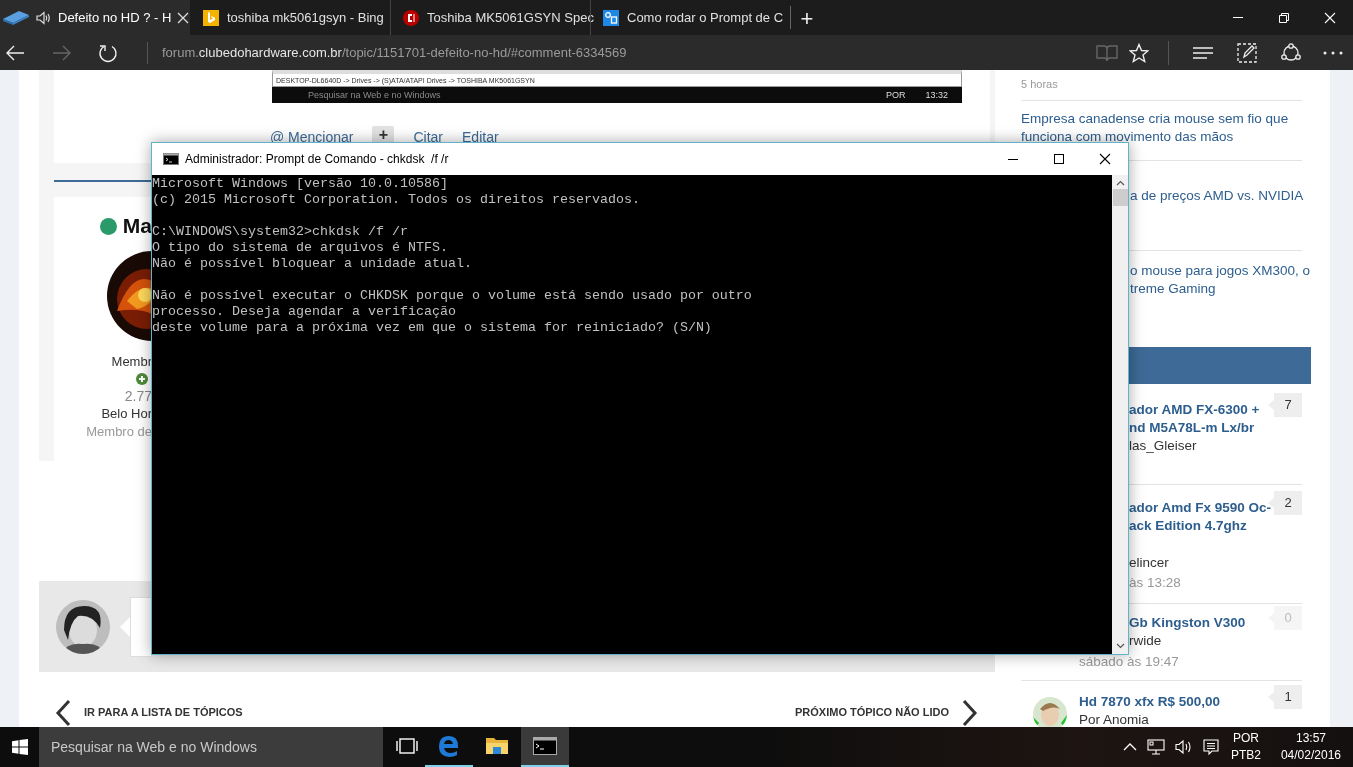  Describe the element at coordinates (280, 232) in the screenshot. I see `console-line: C:\WINDOWS\system32>chkdsk /f /r` at that location.